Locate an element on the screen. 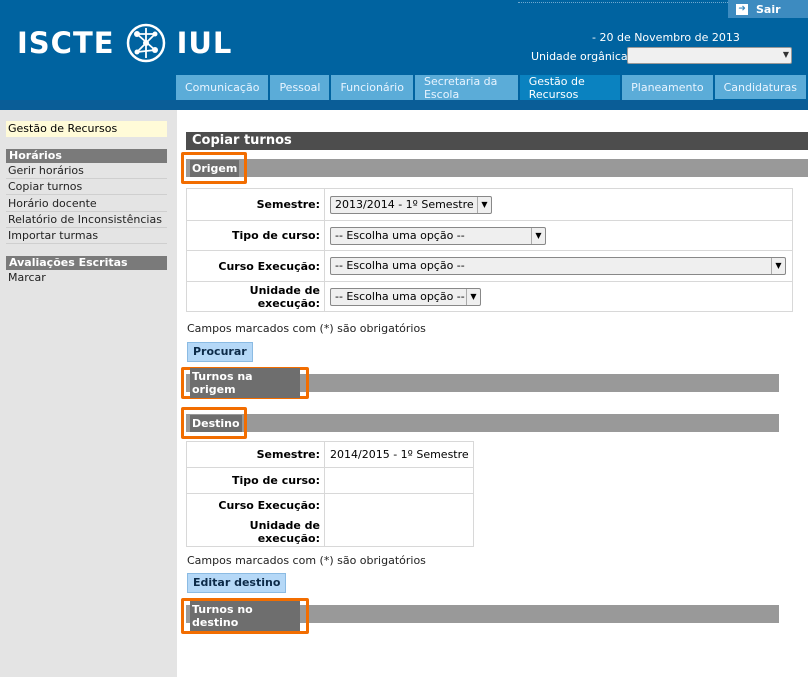 The width and height of the screenshot is (808, 677). origem-unidade-select: -- Escolha uma opção -- ▼ is located at coordinates (405, 296).